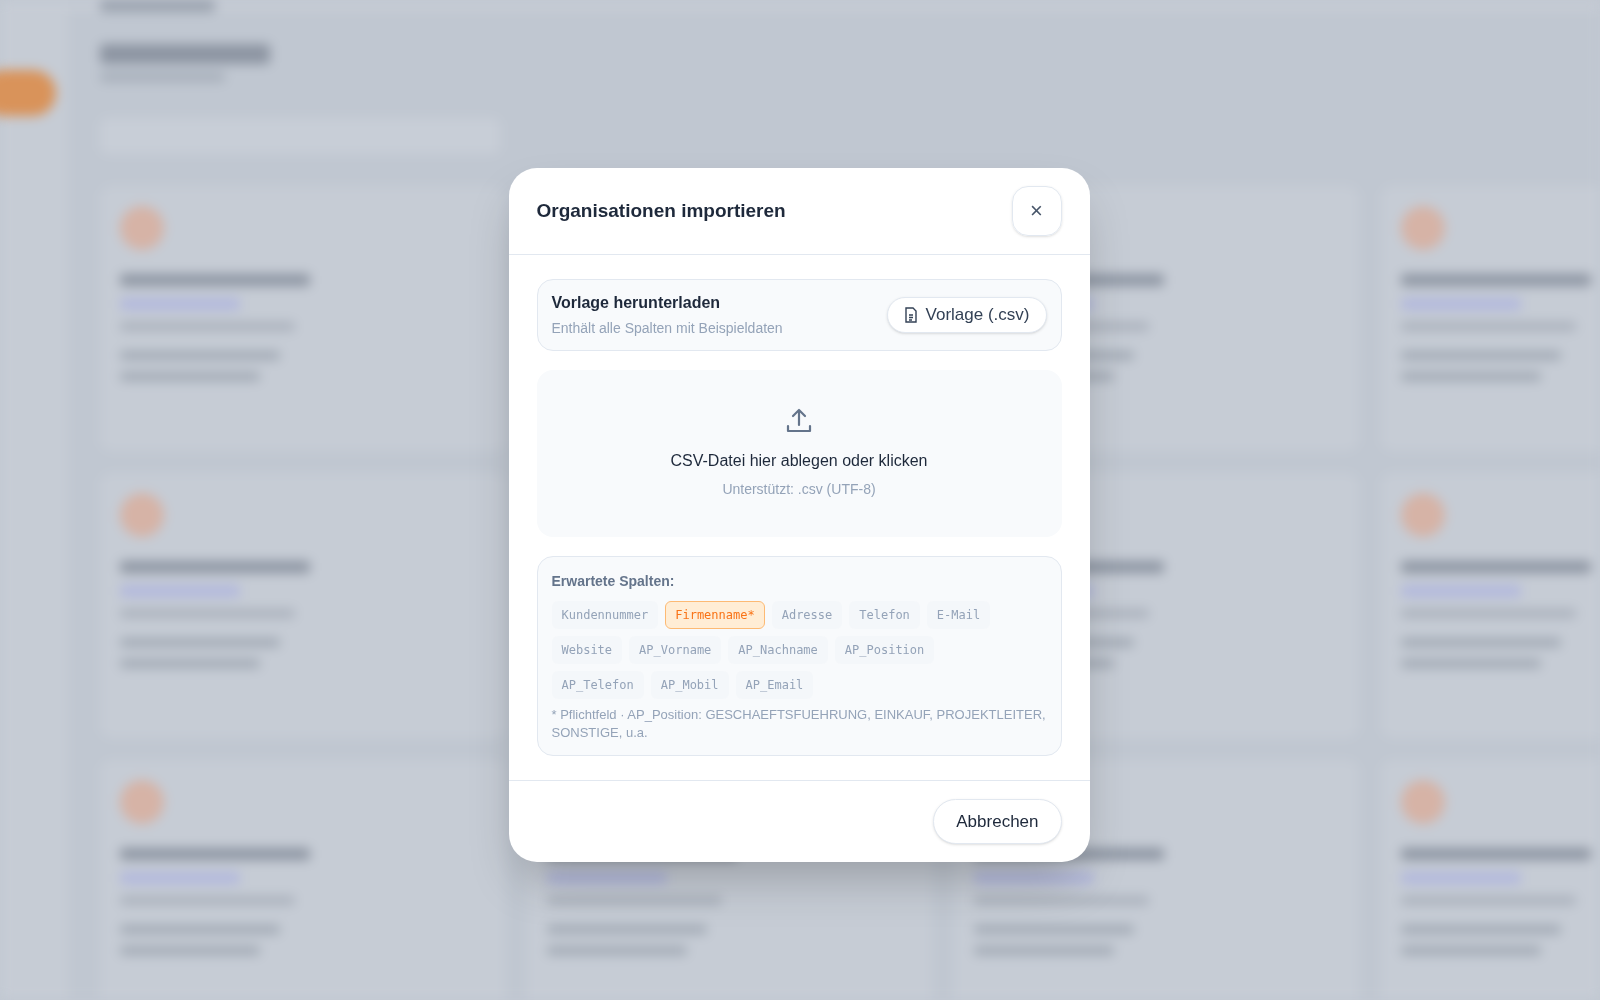 This screenshot has width=1600, height=1000. Describe the element at coordinates (715, 615) in the screenshot. I see `column-tag: Firmenname*` at that location.